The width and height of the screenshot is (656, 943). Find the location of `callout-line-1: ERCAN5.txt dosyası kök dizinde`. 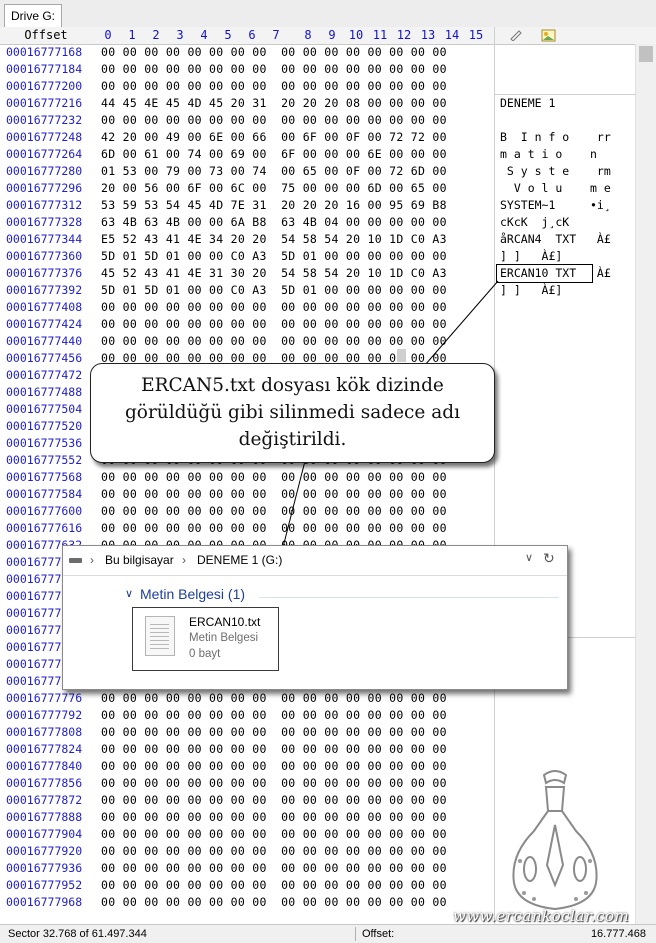

callout-line-1: ERCAN5.txt dosyası kök dizinde is located at coordinates (292, 385).